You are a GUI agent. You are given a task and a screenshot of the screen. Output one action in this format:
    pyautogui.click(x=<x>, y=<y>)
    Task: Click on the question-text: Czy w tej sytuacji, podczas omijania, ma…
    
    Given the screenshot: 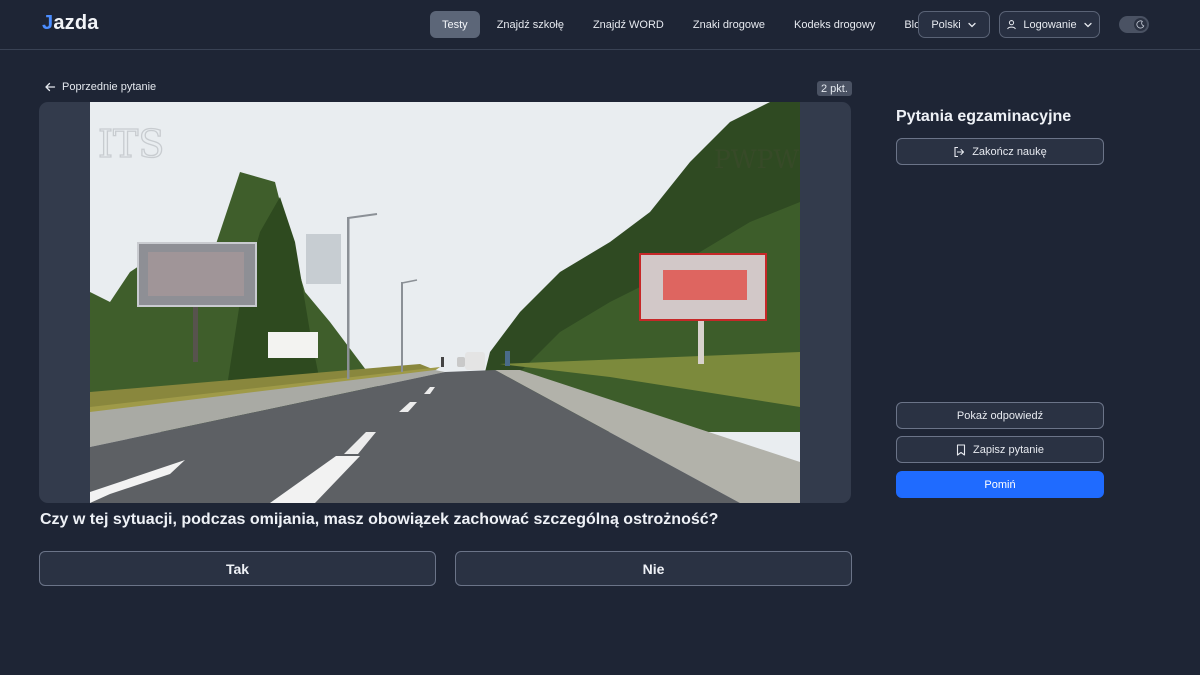 What is the action you would take?
    pyautogui.click(x=379, y=519)
    